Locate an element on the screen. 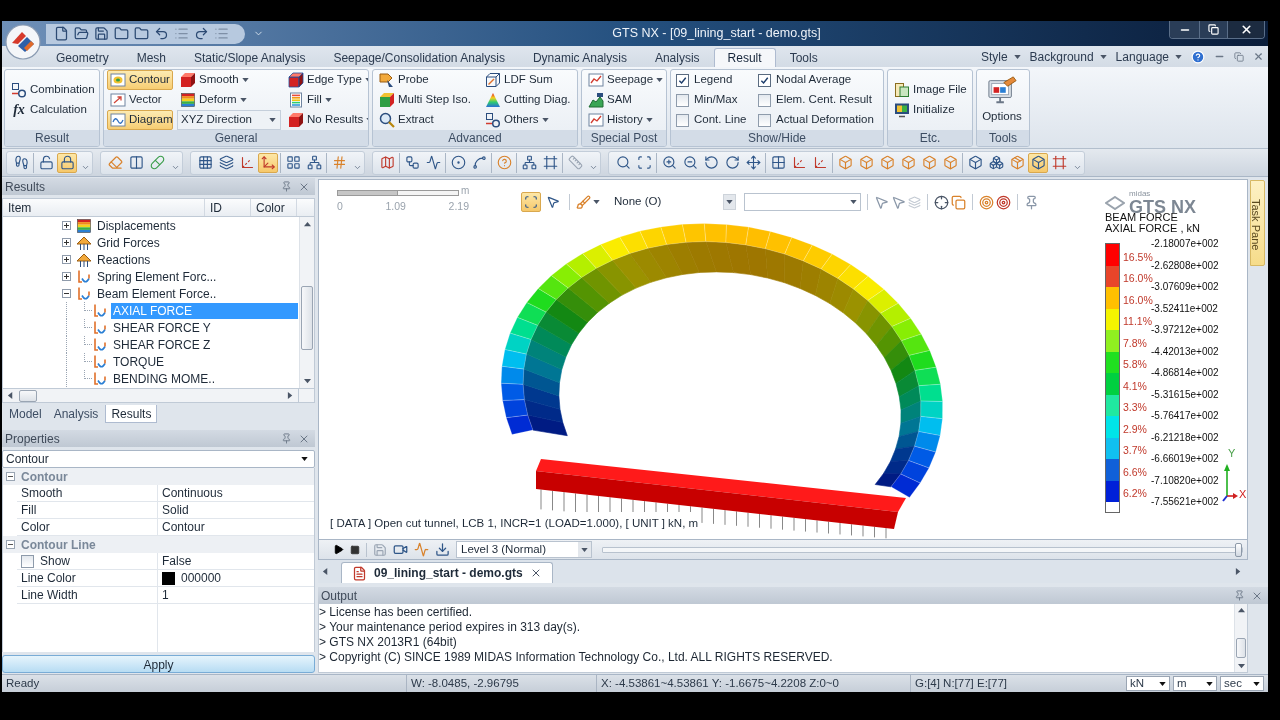 The height and width of the screenshot is (720, 1280). ribbon-menu-button: No Results is located at coordinates (326, 120).